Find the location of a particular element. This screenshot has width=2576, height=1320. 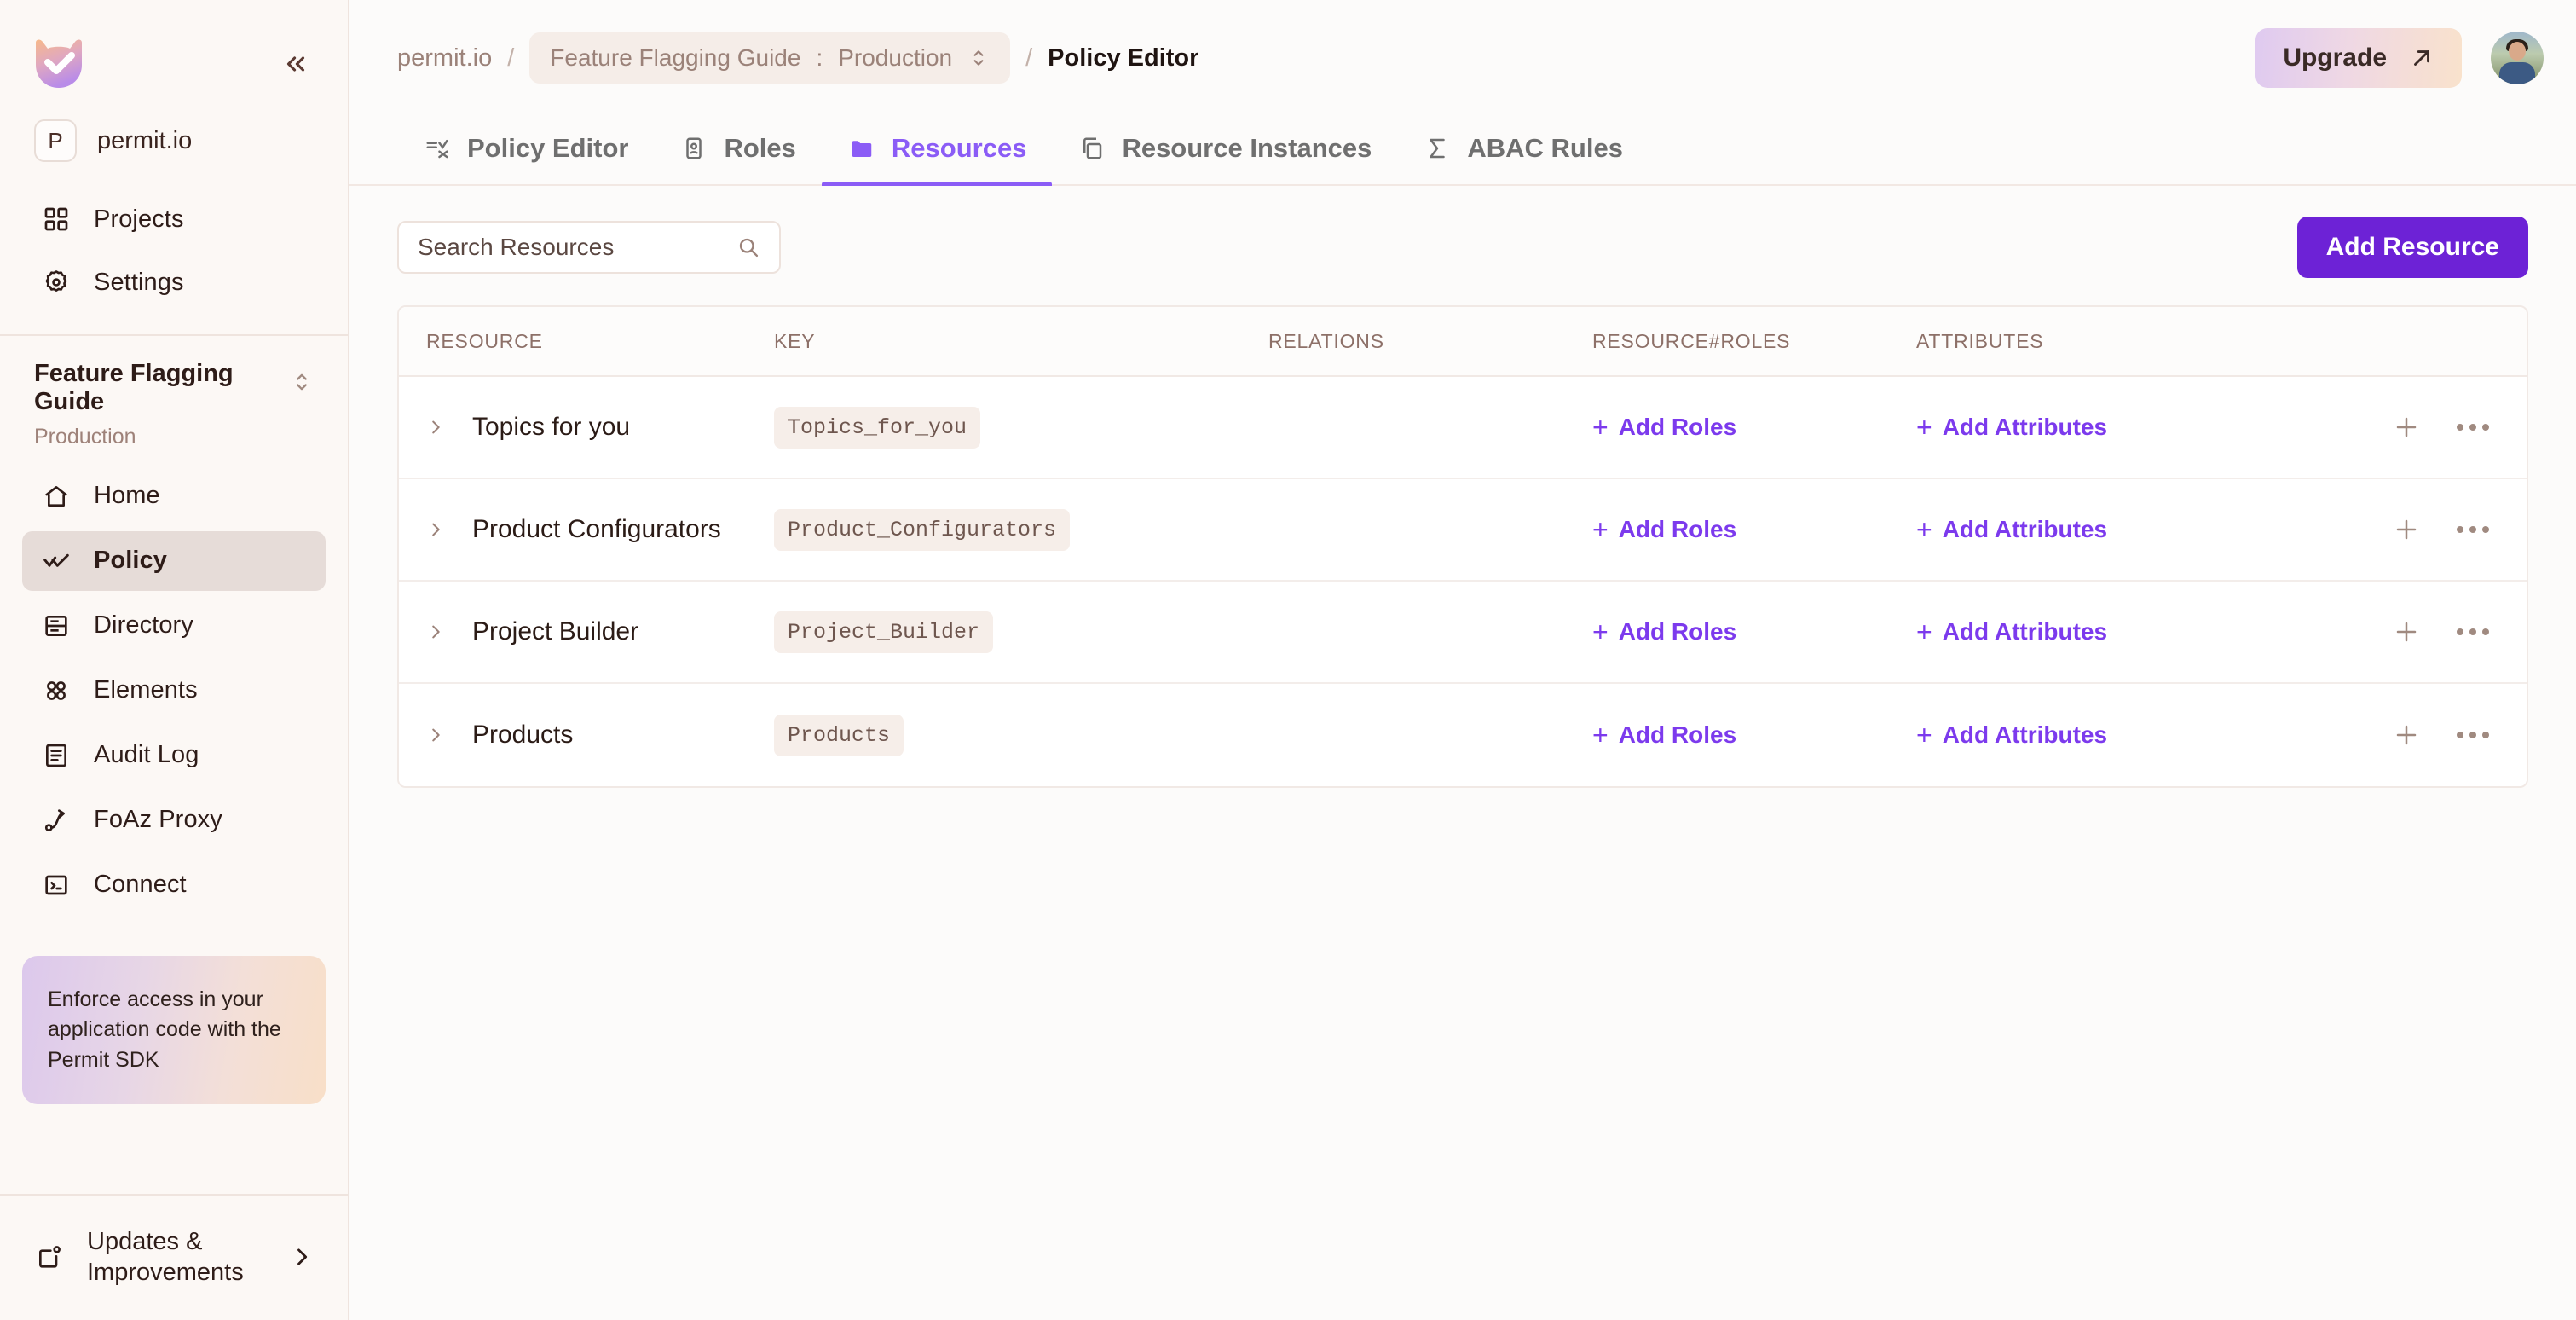

avatar is located at coordinates (2517, 58).